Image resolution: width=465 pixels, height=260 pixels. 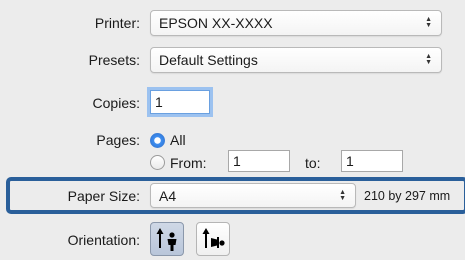 What do you see at coordinates (216, 23) in the screenshot?
I see `printer-value: EPSON XX-XXXX` at bounding box center [216, 23].